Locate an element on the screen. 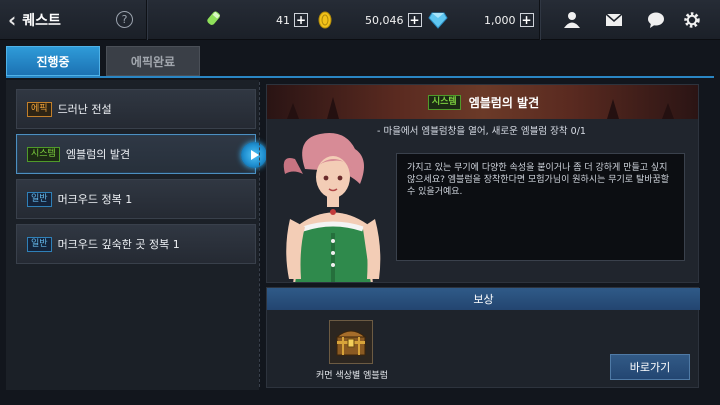  back-chevron-icon: ‹ is located at coordinates (12, 20).